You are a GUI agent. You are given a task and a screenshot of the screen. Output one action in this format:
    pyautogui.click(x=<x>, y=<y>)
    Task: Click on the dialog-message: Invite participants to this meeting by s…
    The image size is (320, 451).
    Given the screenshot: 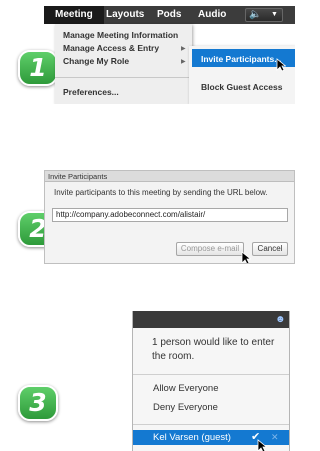 What is the action you would take?
    pyautogui.click(x=161, y=192)
    